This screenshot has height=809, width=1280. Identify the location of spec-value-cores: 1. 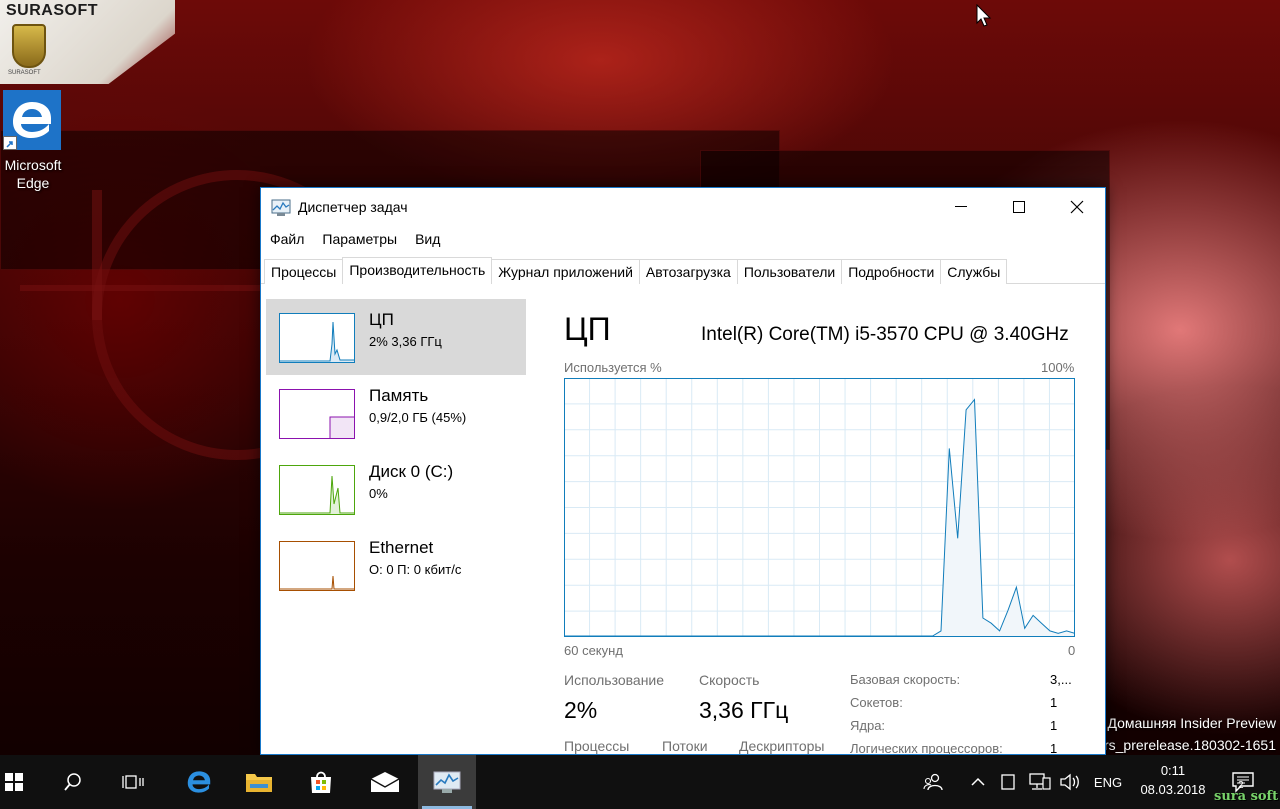
(1054, 725).